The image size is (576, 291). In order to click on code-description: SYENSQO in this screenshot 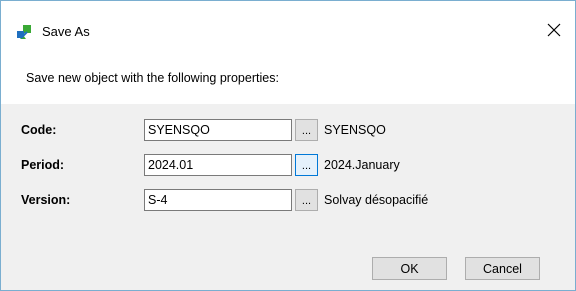, I will do `click(355, 130)`.